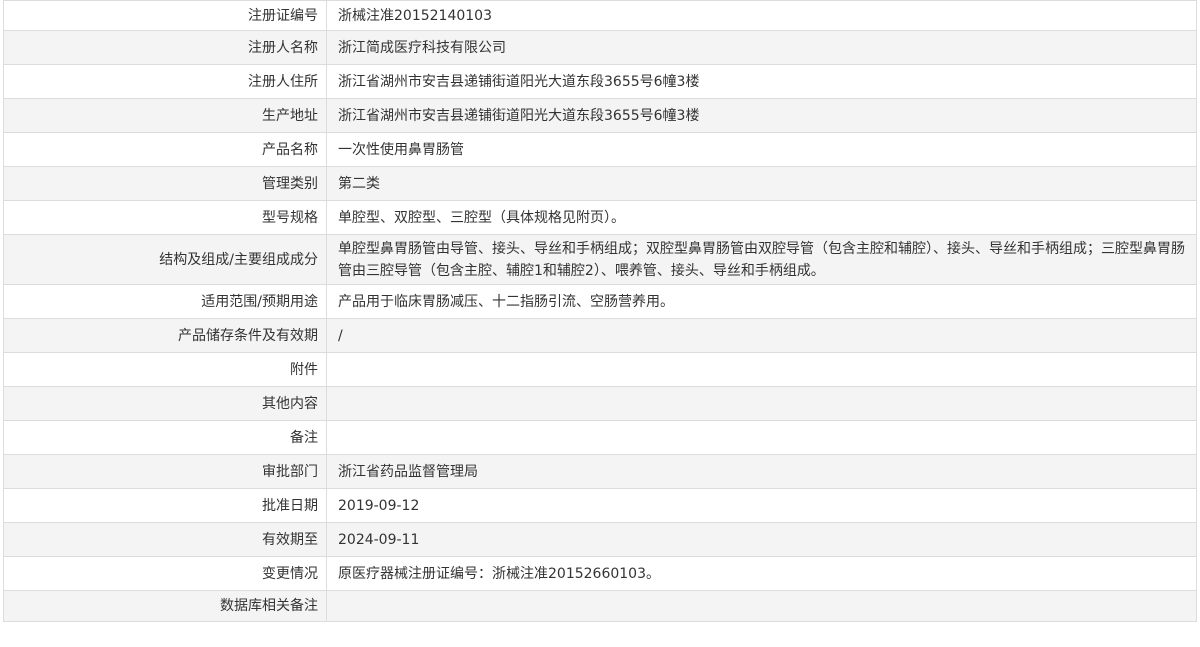 The height and width of the screenshot is (647, 1200). I want to click on row-label: 适用范围/预期用途, so click(165, 301).